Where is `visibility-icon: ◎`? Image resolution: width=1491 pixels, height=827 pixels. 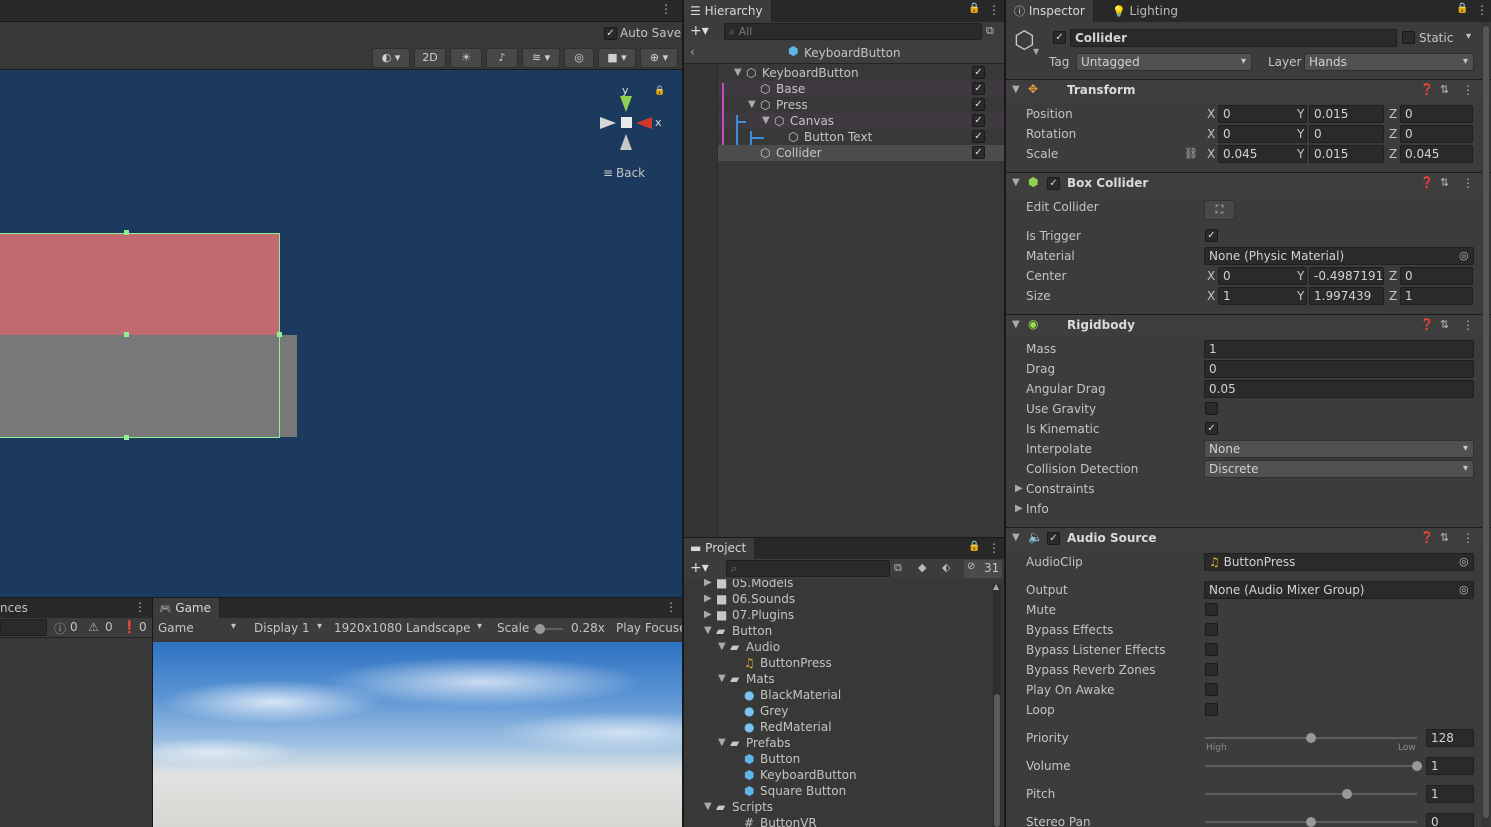 visibility-icon: ◎ is located at coordinates (579, 58).